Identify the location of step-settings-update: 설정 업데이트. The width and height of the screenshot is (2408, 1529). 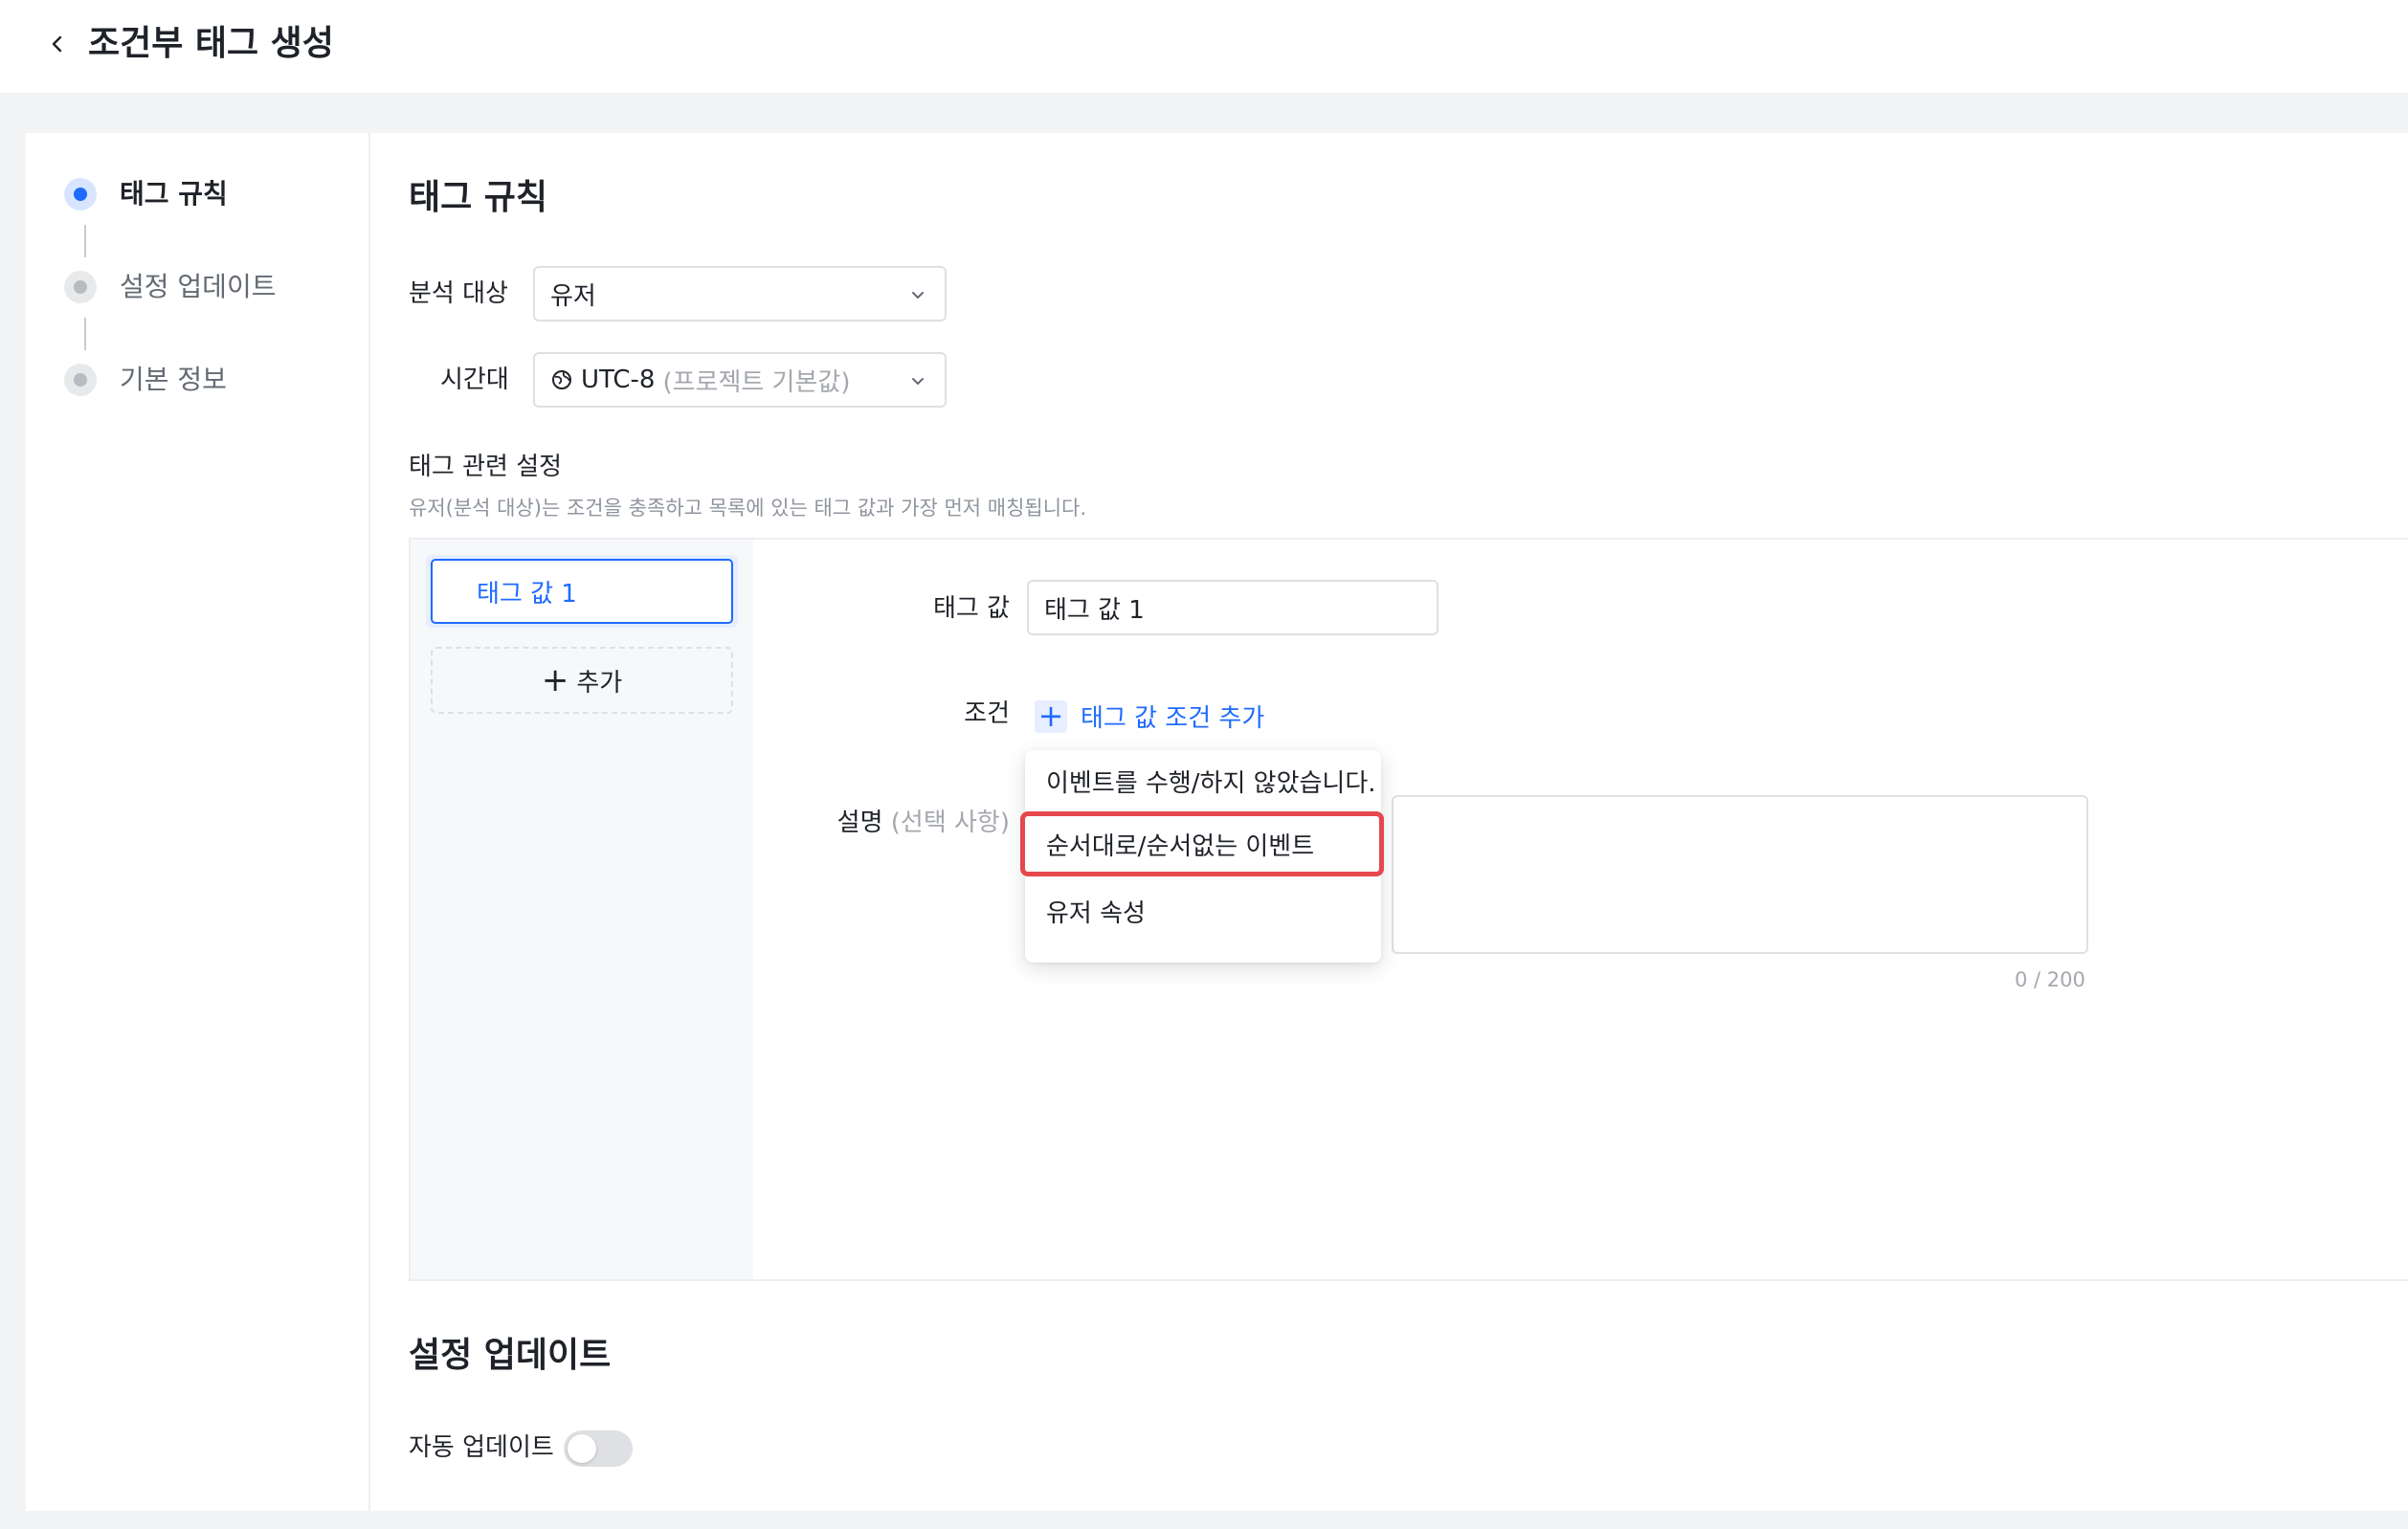
(170, 287).